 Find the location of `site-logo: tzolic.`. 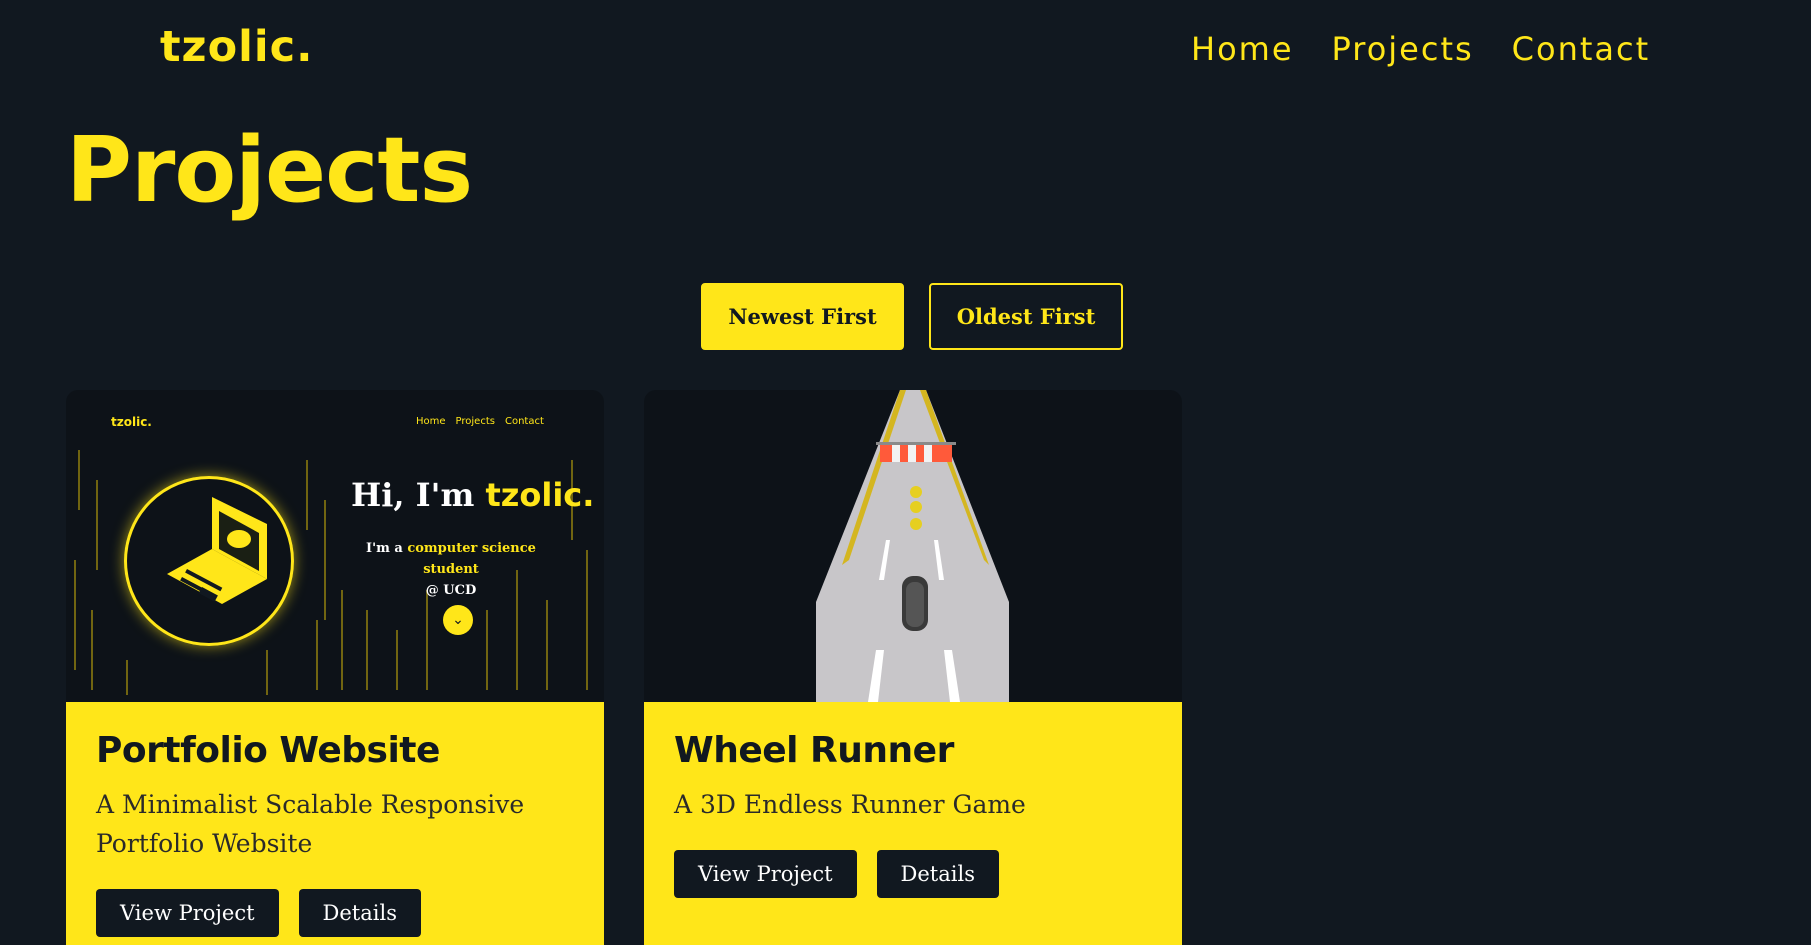

site-logo: tzolic. is located at coordinates (236, 47).